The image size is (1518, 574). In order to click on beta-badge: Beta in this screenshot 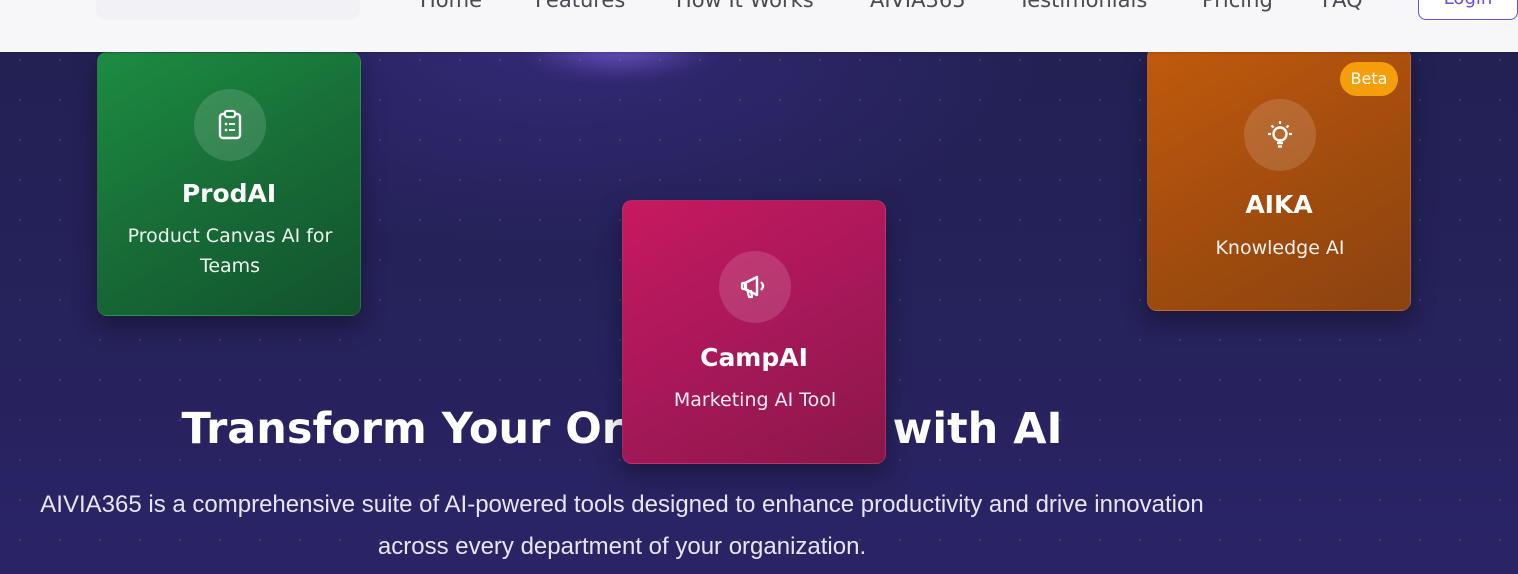, I will do `click(1369, 79)`.